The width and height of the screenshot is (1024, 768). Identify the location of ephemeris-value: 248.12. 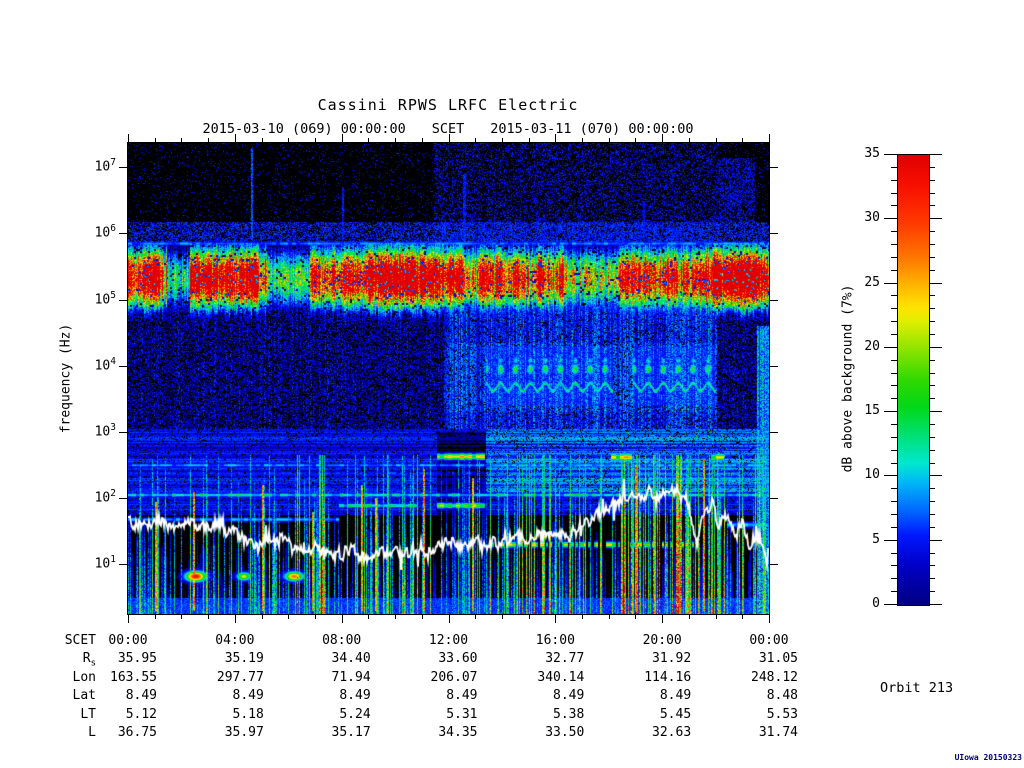
(774, 677).